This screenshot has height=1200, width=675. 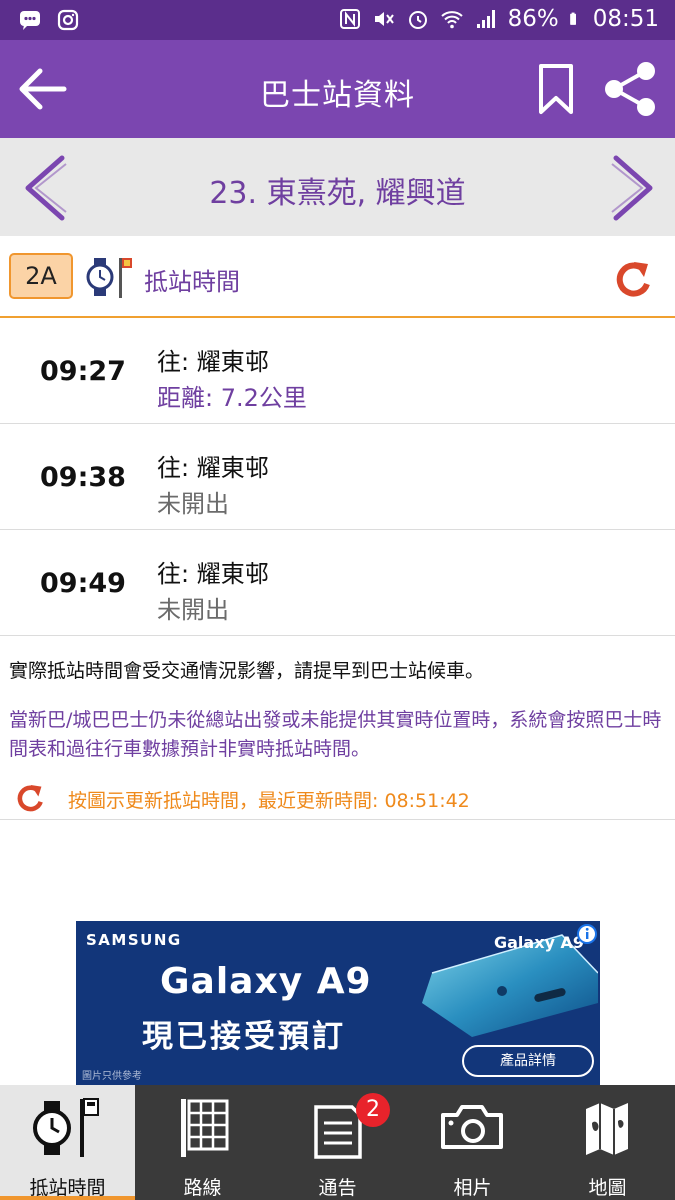 I want to click on route-header: 2A 抵站時間, so click(x=337, y=277).